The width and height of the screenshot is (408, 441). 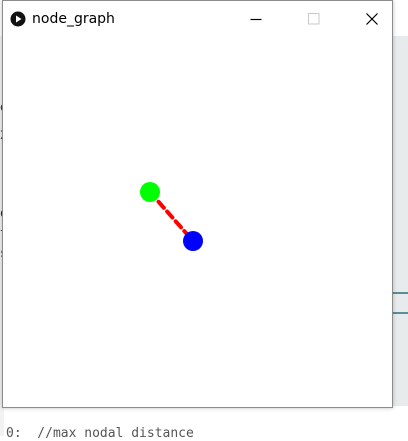 What do you see at coordinates (150, 192) in the screenshot?
I see `graph-node-green` at bounding box center [150, 192].